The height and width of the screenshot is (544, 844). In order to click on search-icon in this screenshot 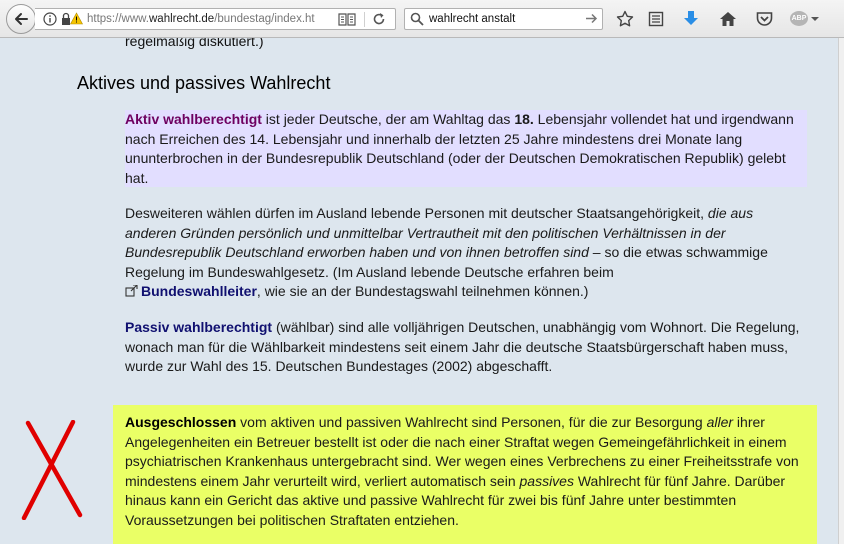, I will do `click(417, 19)`.